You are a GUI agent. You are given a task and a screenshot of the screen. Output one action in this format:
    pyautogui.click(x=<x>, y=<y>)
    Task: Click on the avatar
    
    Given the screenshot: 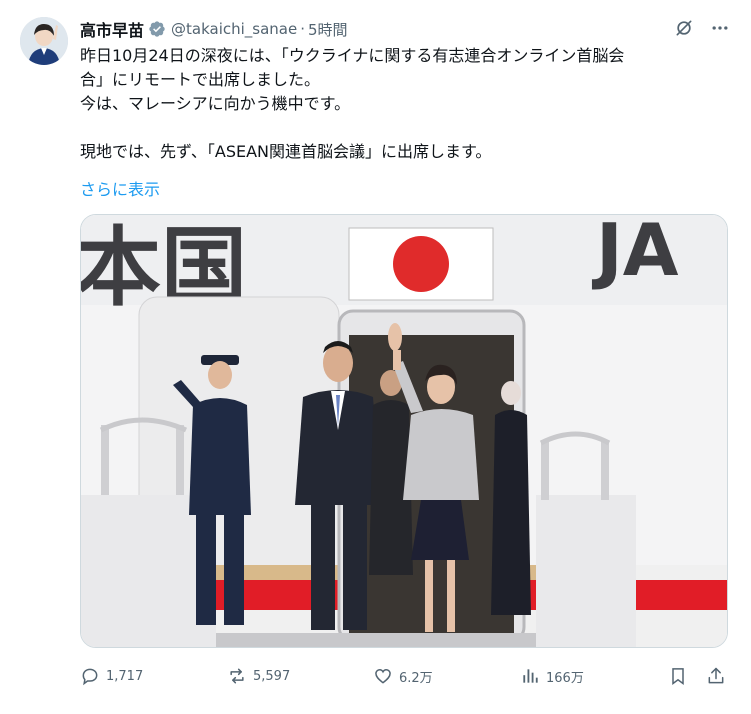 What is the action you would take?
    pyautogui.click(x=44, y=41)
    